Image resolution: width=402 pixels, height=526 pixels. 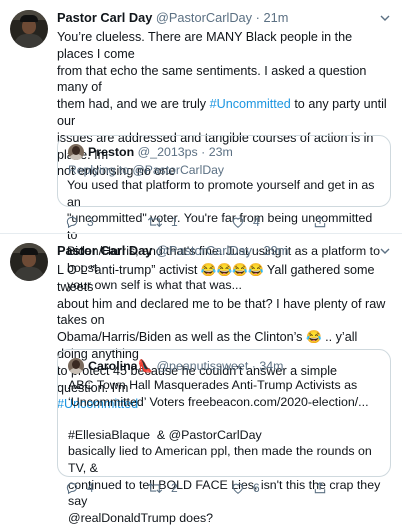 I want to click on like-count: 4, so click(x=256, y=222).